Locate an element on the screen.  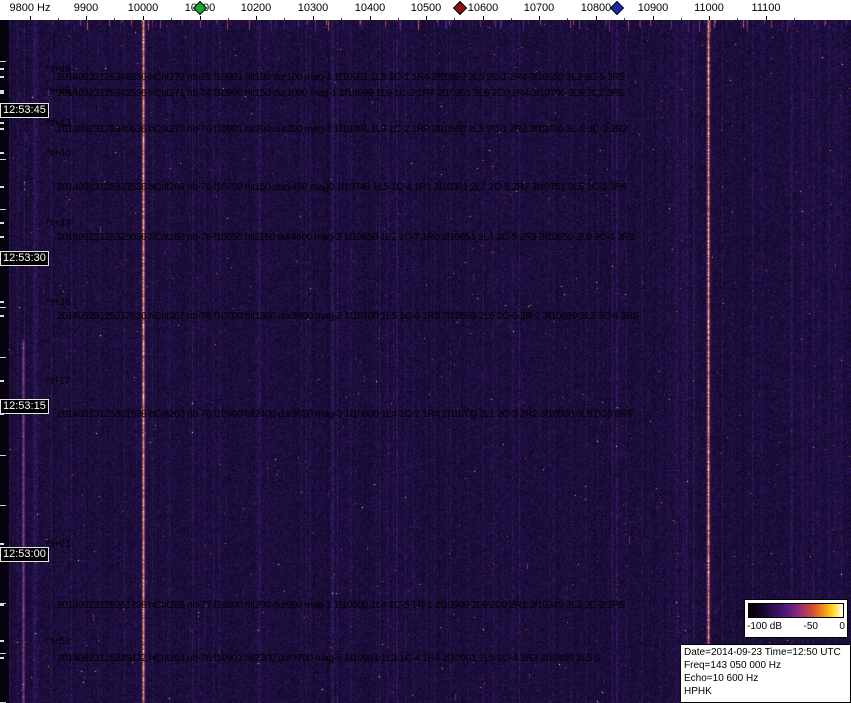
date-time-line: Date=2014-09-23 Time=12:50 UTC is located at coordinates (762, 652).